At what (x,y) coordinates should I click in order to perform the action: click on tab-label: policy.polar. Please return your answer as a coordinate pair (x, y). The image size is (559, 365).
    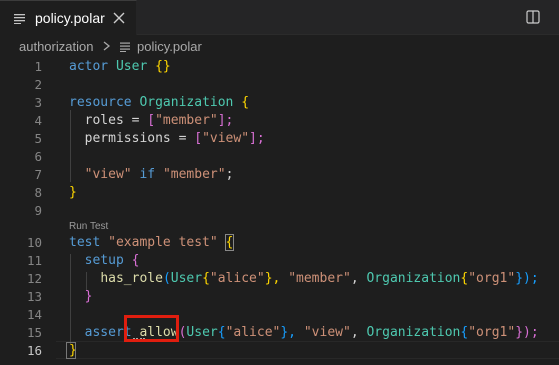
    Looking at the image, I should click on (70, 18).